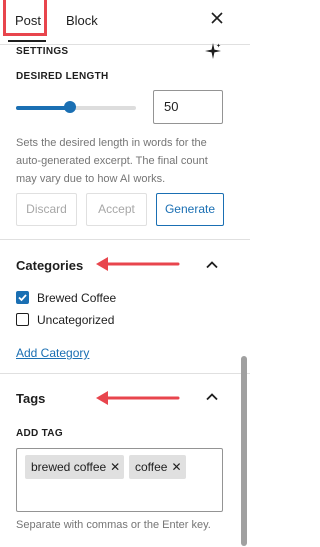 Image resolution: width=320 pixels, height=547 pixels. Describe the element at coordinates (75, 320) in the screenshot. I see `category-label: Uncategorized` at that location.